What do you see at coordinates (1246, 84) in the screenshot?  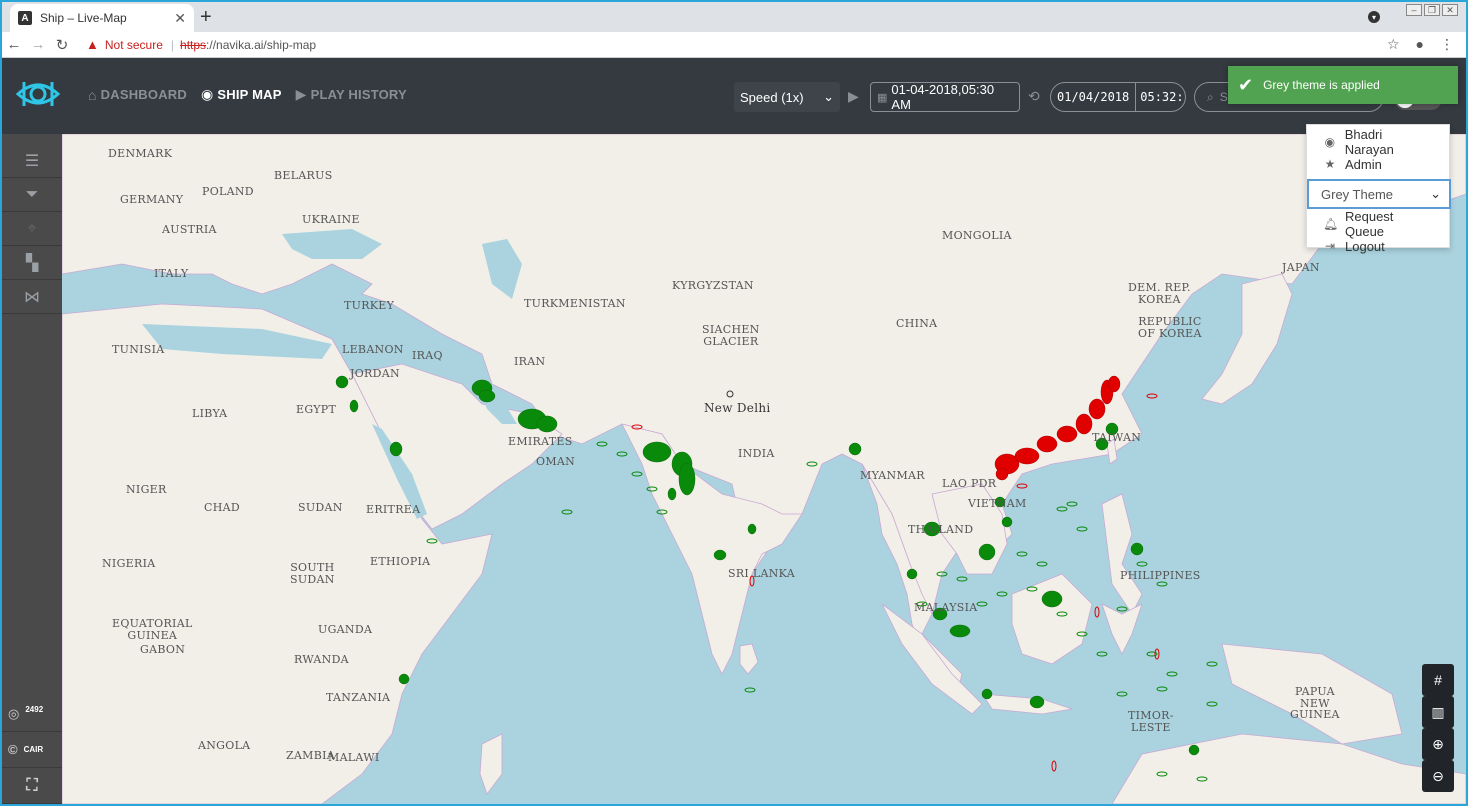 I see `check-icon: ✔` at bounding box center [1246, 84].